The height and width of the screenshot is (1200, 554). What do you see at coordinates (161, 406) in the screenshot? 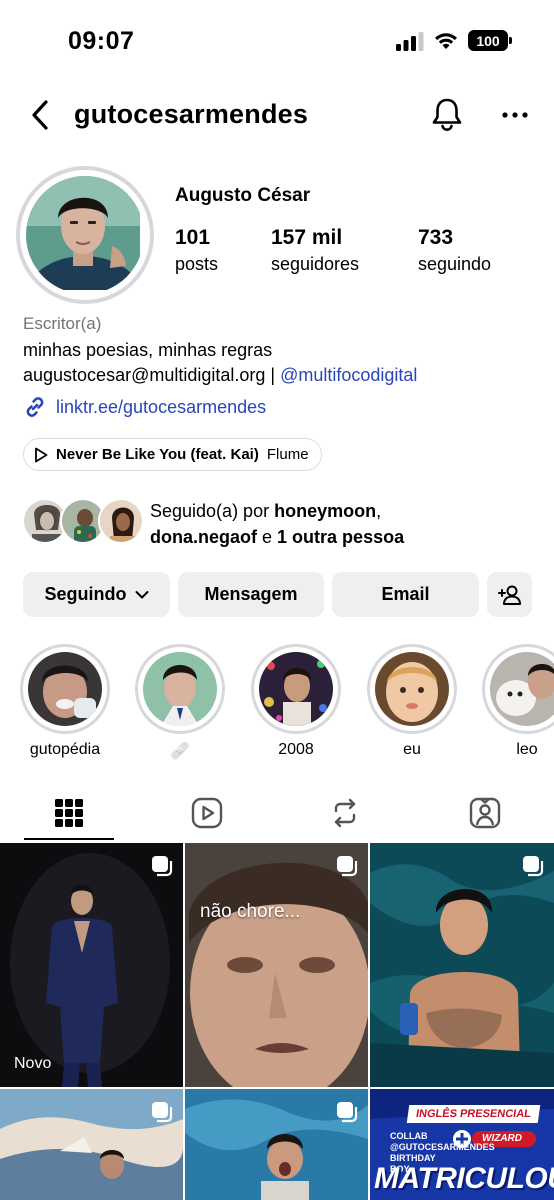
I see `bio-link-text: linktr.ee/gutocesarmendes` at bounding box center [161, 406].